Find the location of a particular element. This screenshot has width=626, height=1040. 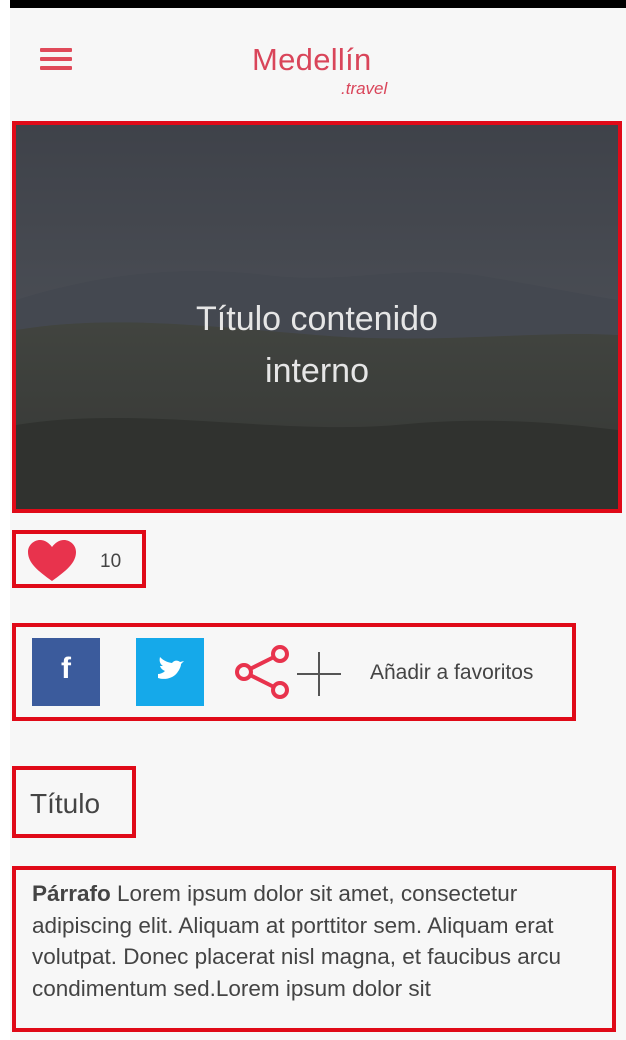

twitter-share-button is located at coordinates (170, 672).